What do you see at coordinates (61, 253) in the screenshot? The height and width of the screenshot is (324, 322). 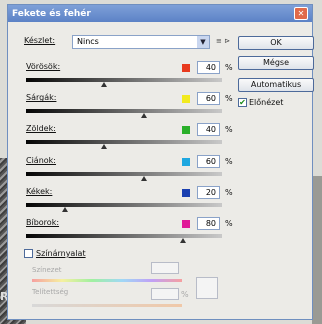 I see `tint-label: Színárnyalat` at bounding box center [61, 253].